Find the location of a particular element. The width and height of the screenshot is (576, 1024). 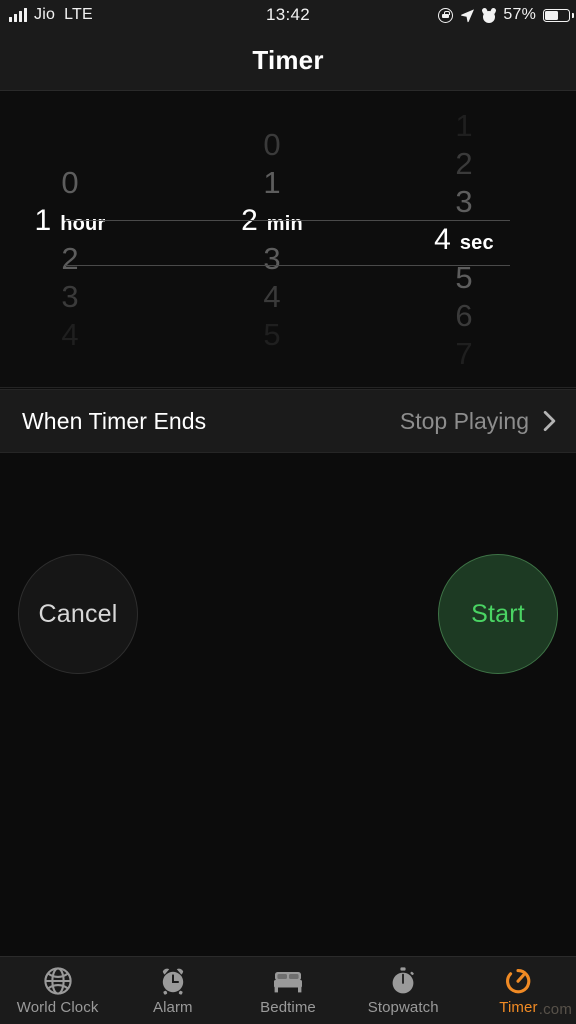

picker-unit-label: min is located at coordinates (284, 223).